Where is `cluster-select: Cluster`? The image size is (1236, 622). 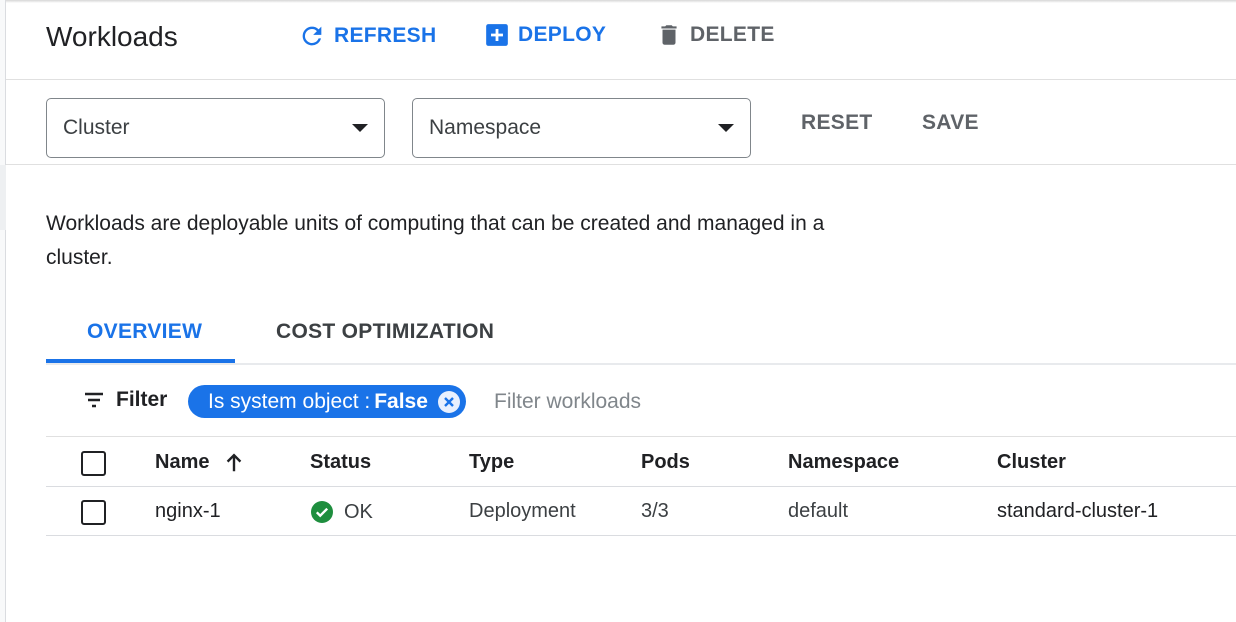
cluster-select: Cluster is located at coordinates (215, 128).